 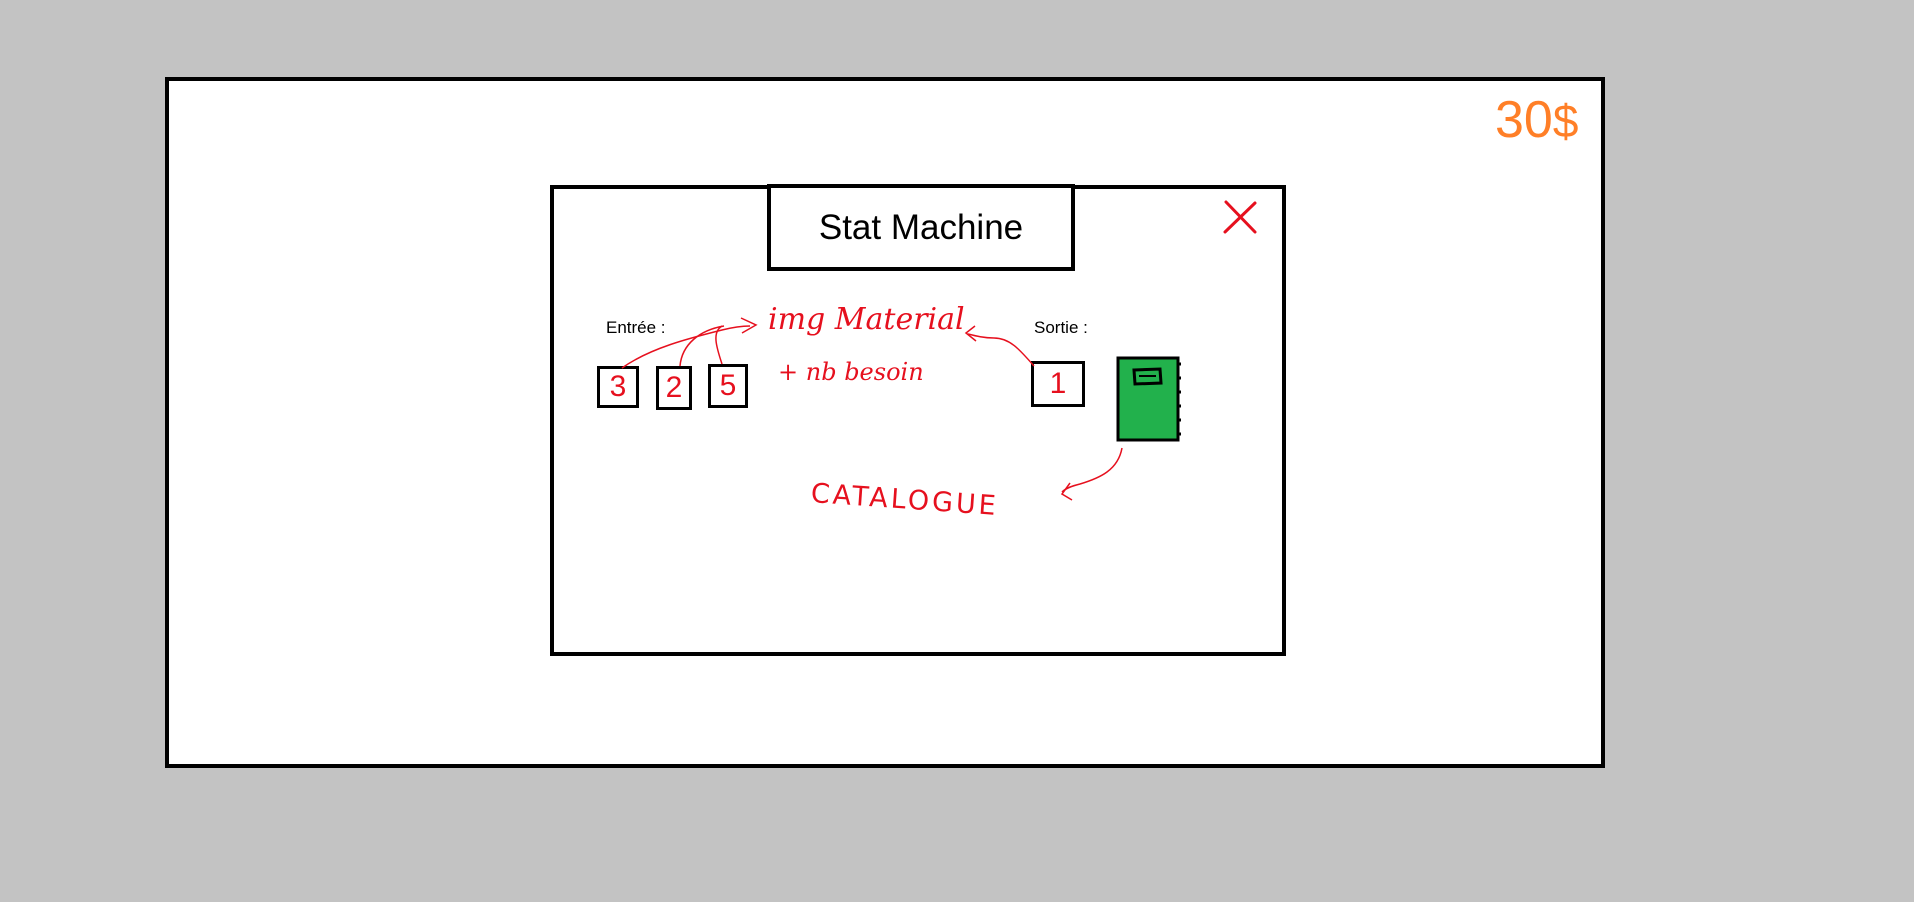 I want to click on input-slot-3: 5, so click(x=728, y=386).